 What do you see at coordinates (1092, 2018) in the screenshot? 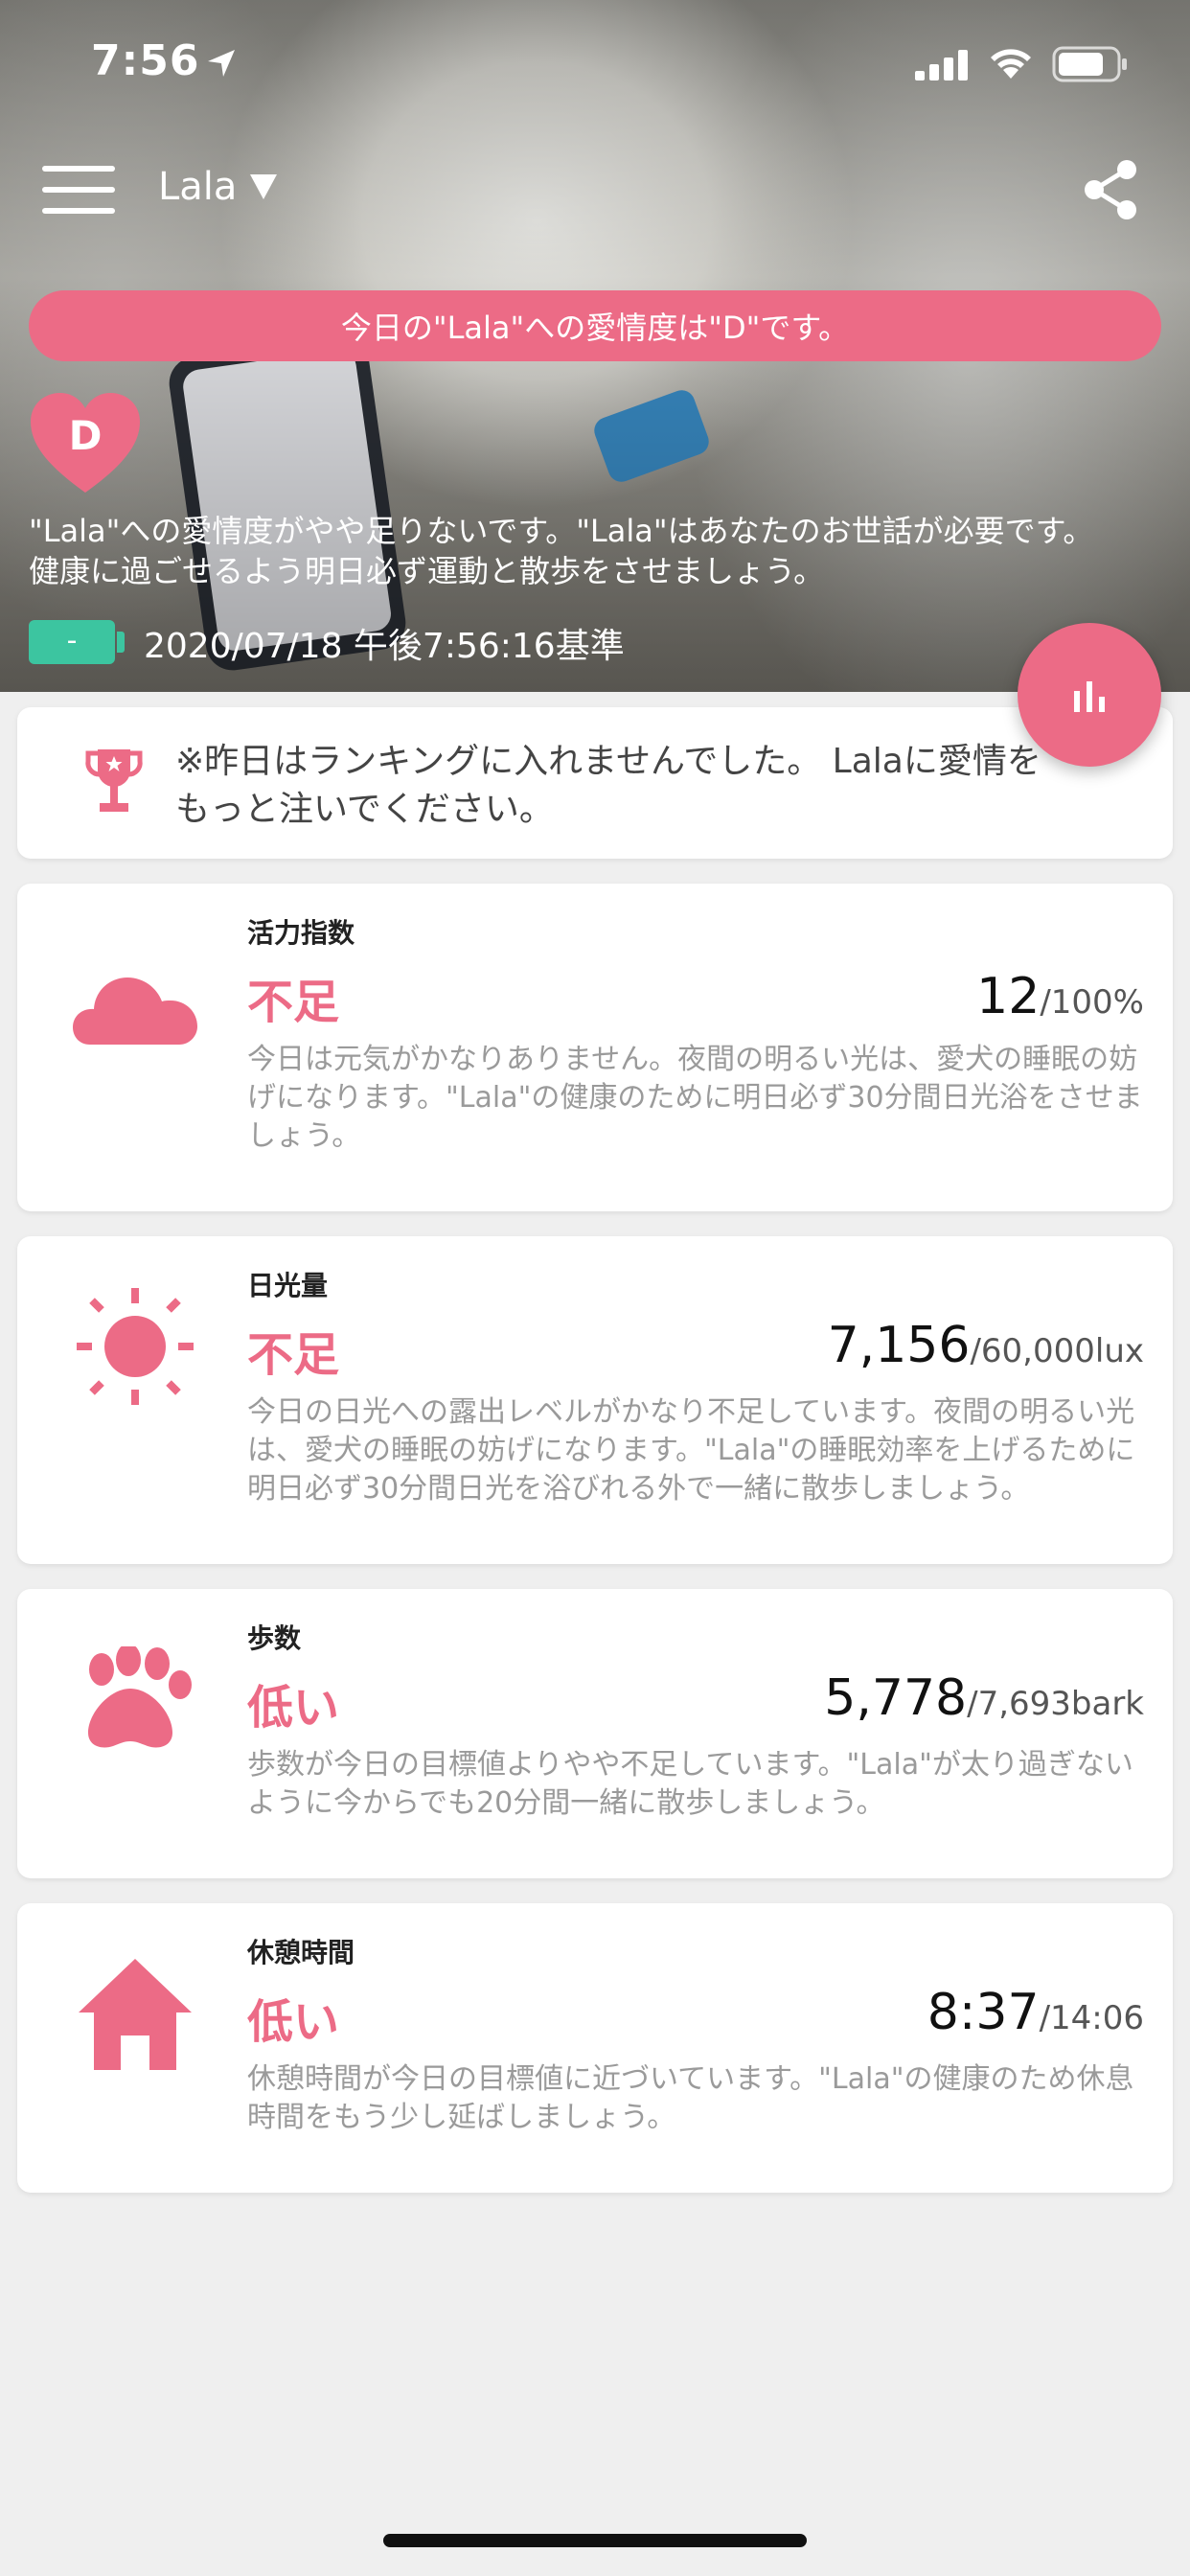
I see `metric-value-unit: /14:06` at bounding box center [1092, 2018].